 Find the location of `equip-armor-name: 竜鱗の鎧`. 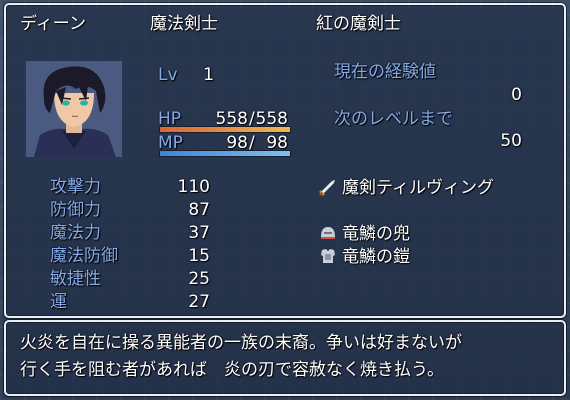

equip-armor-name: 竜鱗の鎧 is located at coordinates (376, 257).